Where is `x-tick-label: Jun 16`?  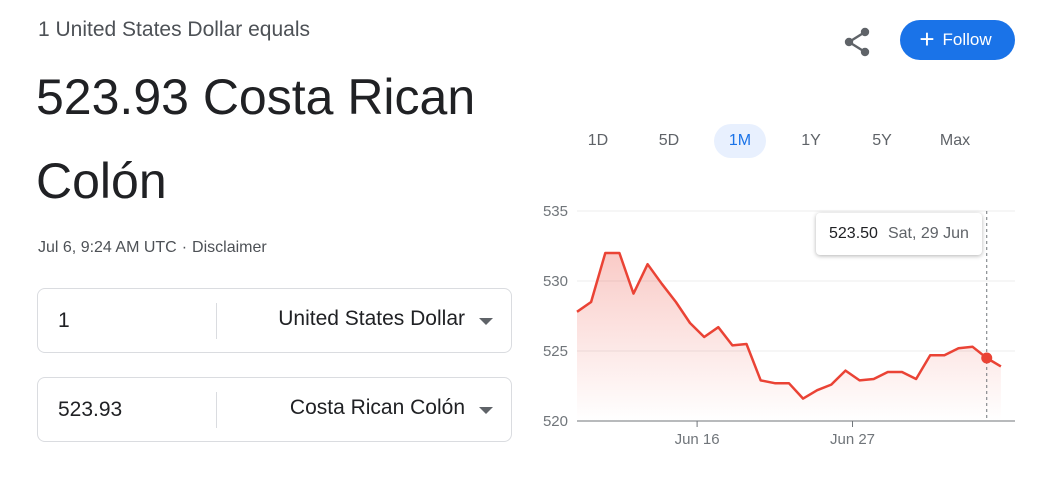 x-tick-label: Jun 16 is located at coordinates (697, 439).